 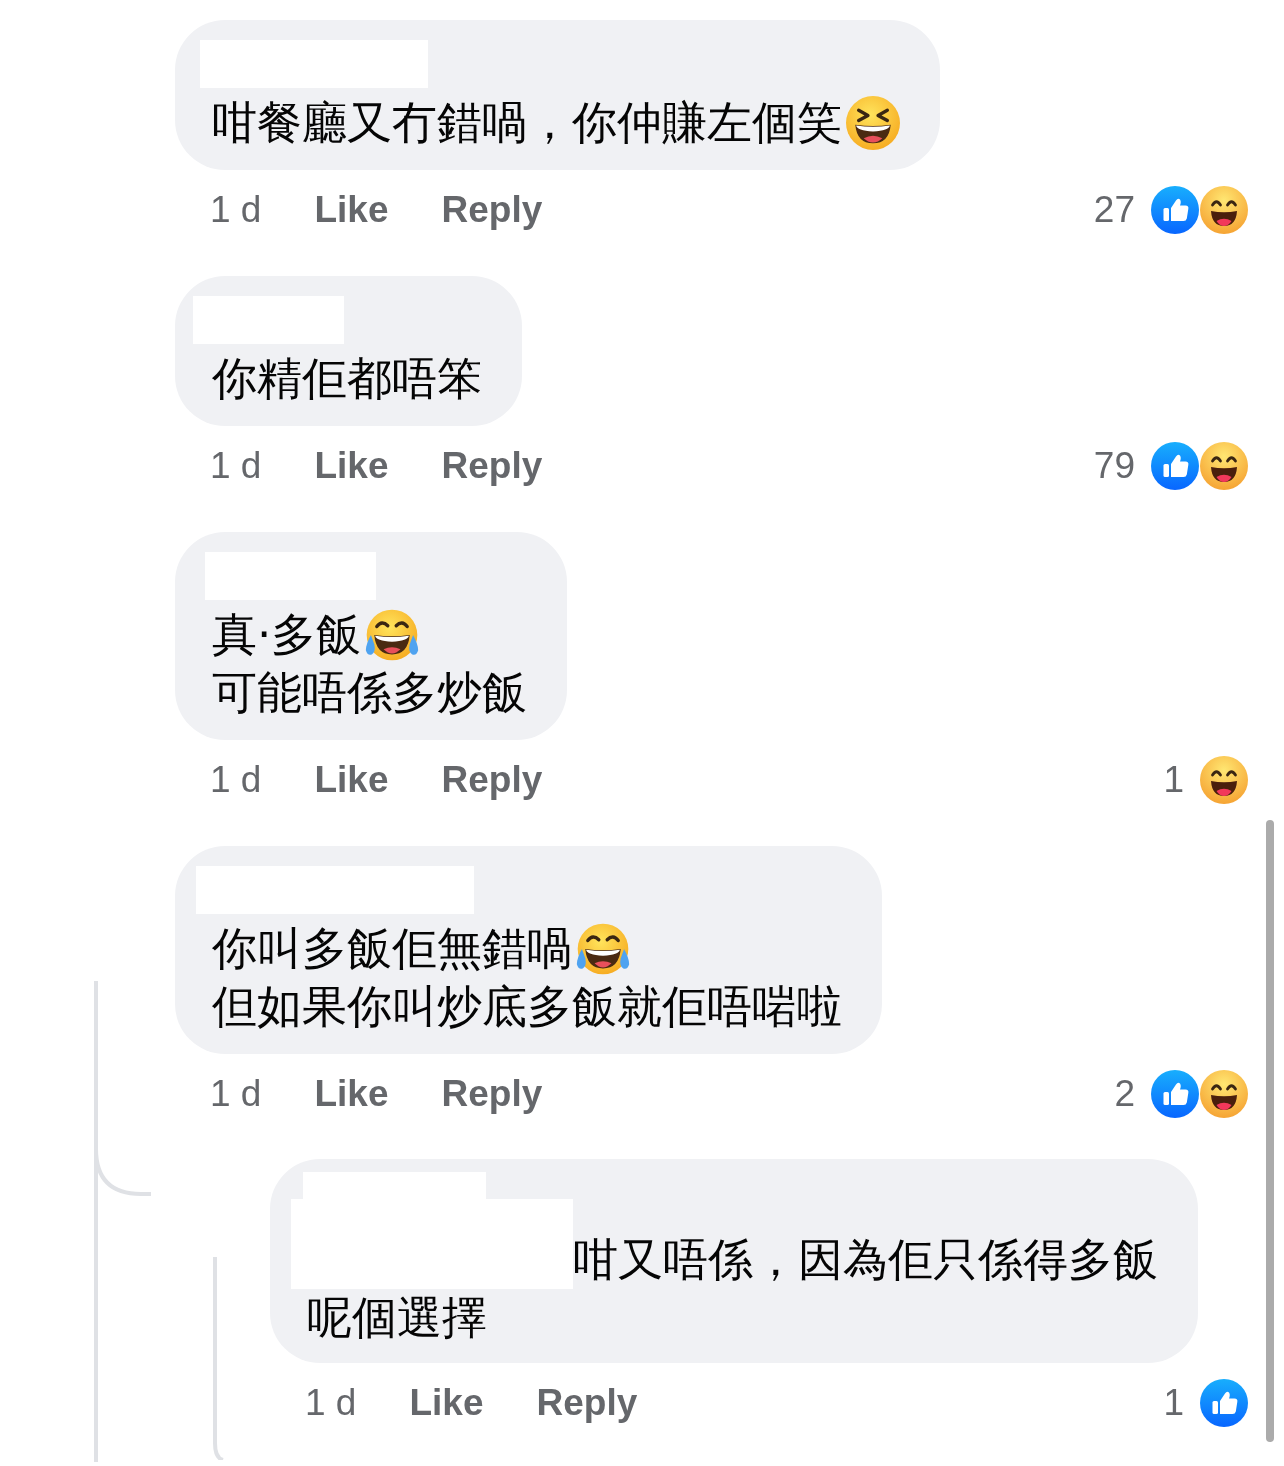 What do you see at coordinates (369, 693) in the screenshot?
I see `comment-text: 可能唔係多炒飯` at bounding box center [369, 693].